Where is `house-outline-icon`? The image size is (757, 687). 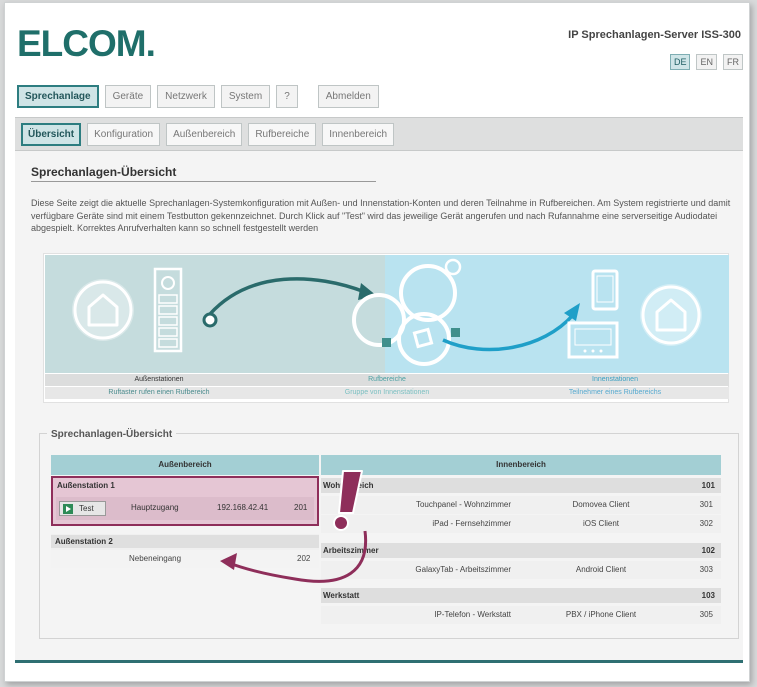
house-outline-icon is located at coordinates (103, 310).